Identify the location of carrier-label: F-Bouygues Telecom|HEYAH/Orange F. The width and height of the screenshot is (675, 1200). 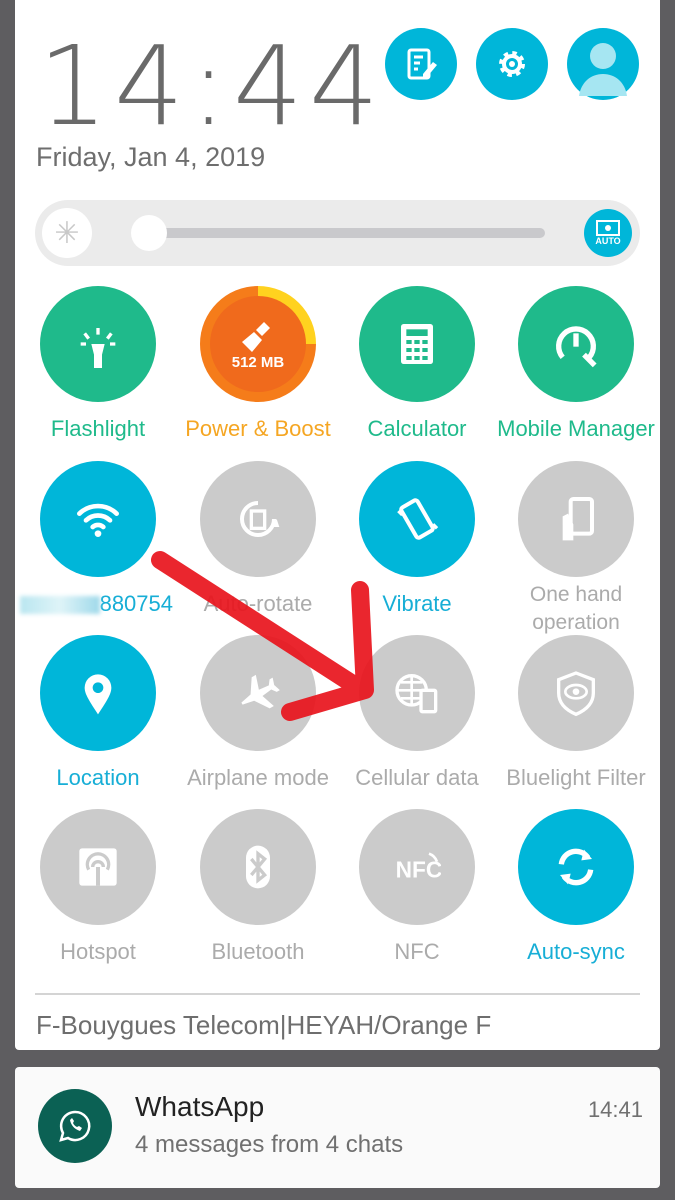
(264, 1025).